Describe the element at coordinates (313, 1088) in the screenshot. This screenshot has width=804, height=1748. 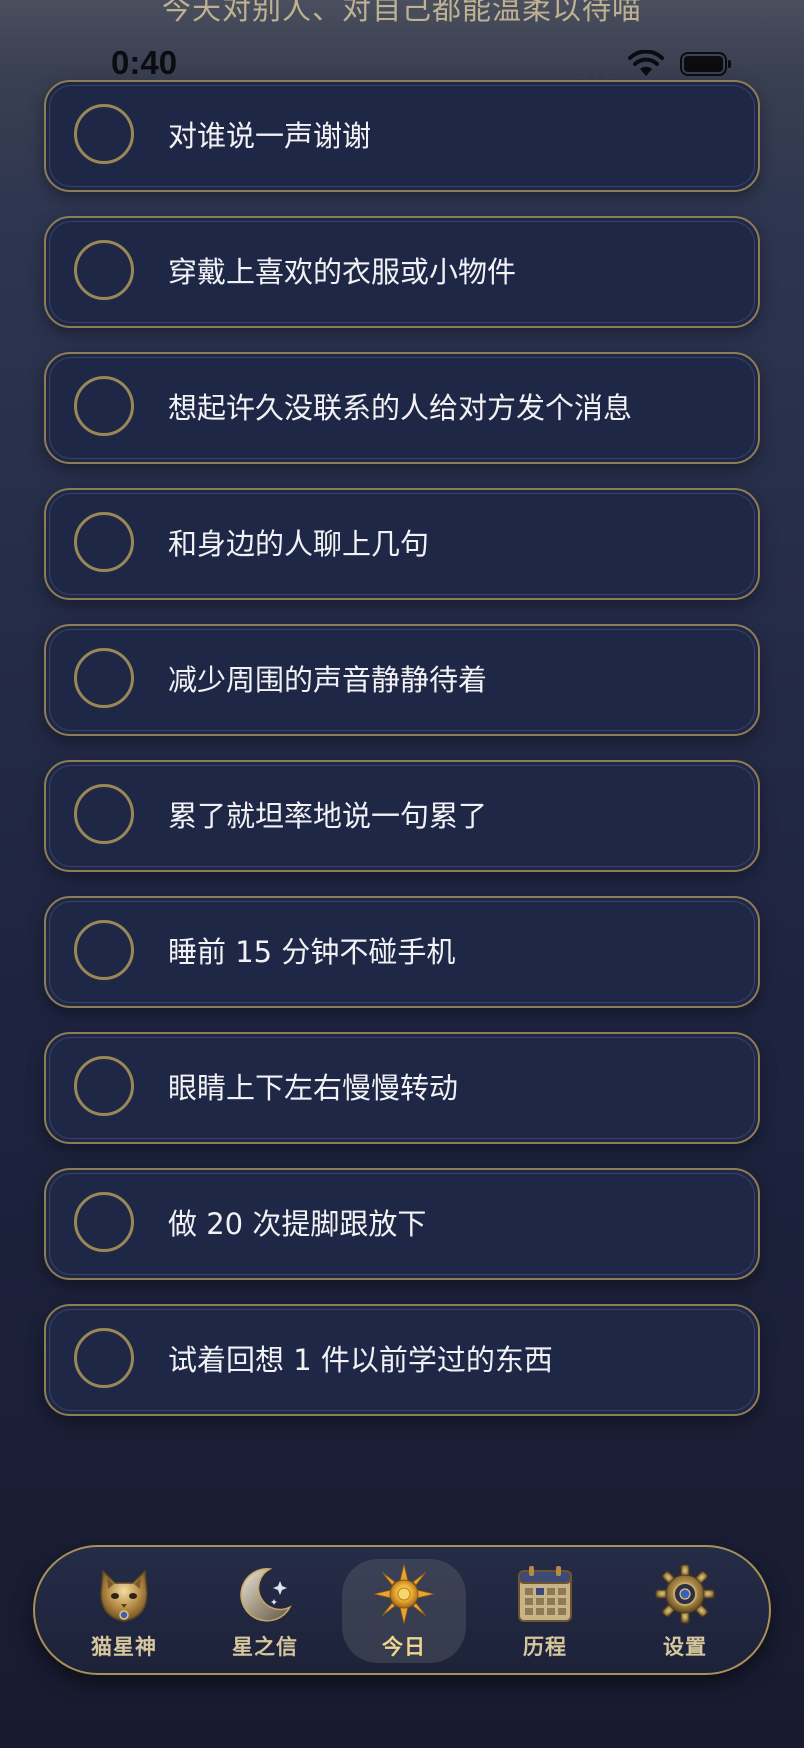
I see `task-label: 眼睛上下左右慢慢转动` at that location.